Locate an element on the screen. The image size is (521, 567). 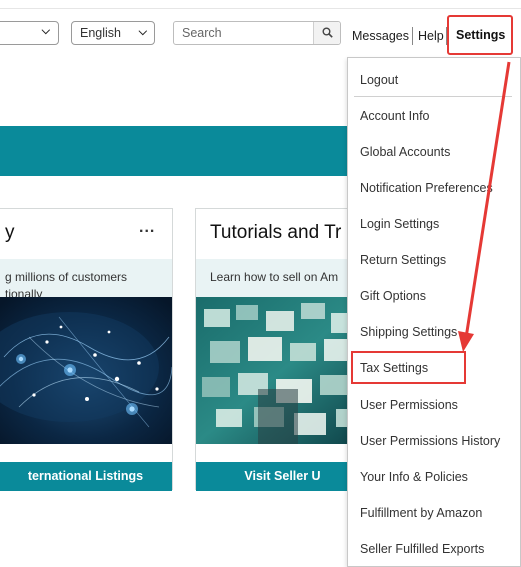
visit-seller-university-button: Visit Seller U is located at coordinates (282, 476).